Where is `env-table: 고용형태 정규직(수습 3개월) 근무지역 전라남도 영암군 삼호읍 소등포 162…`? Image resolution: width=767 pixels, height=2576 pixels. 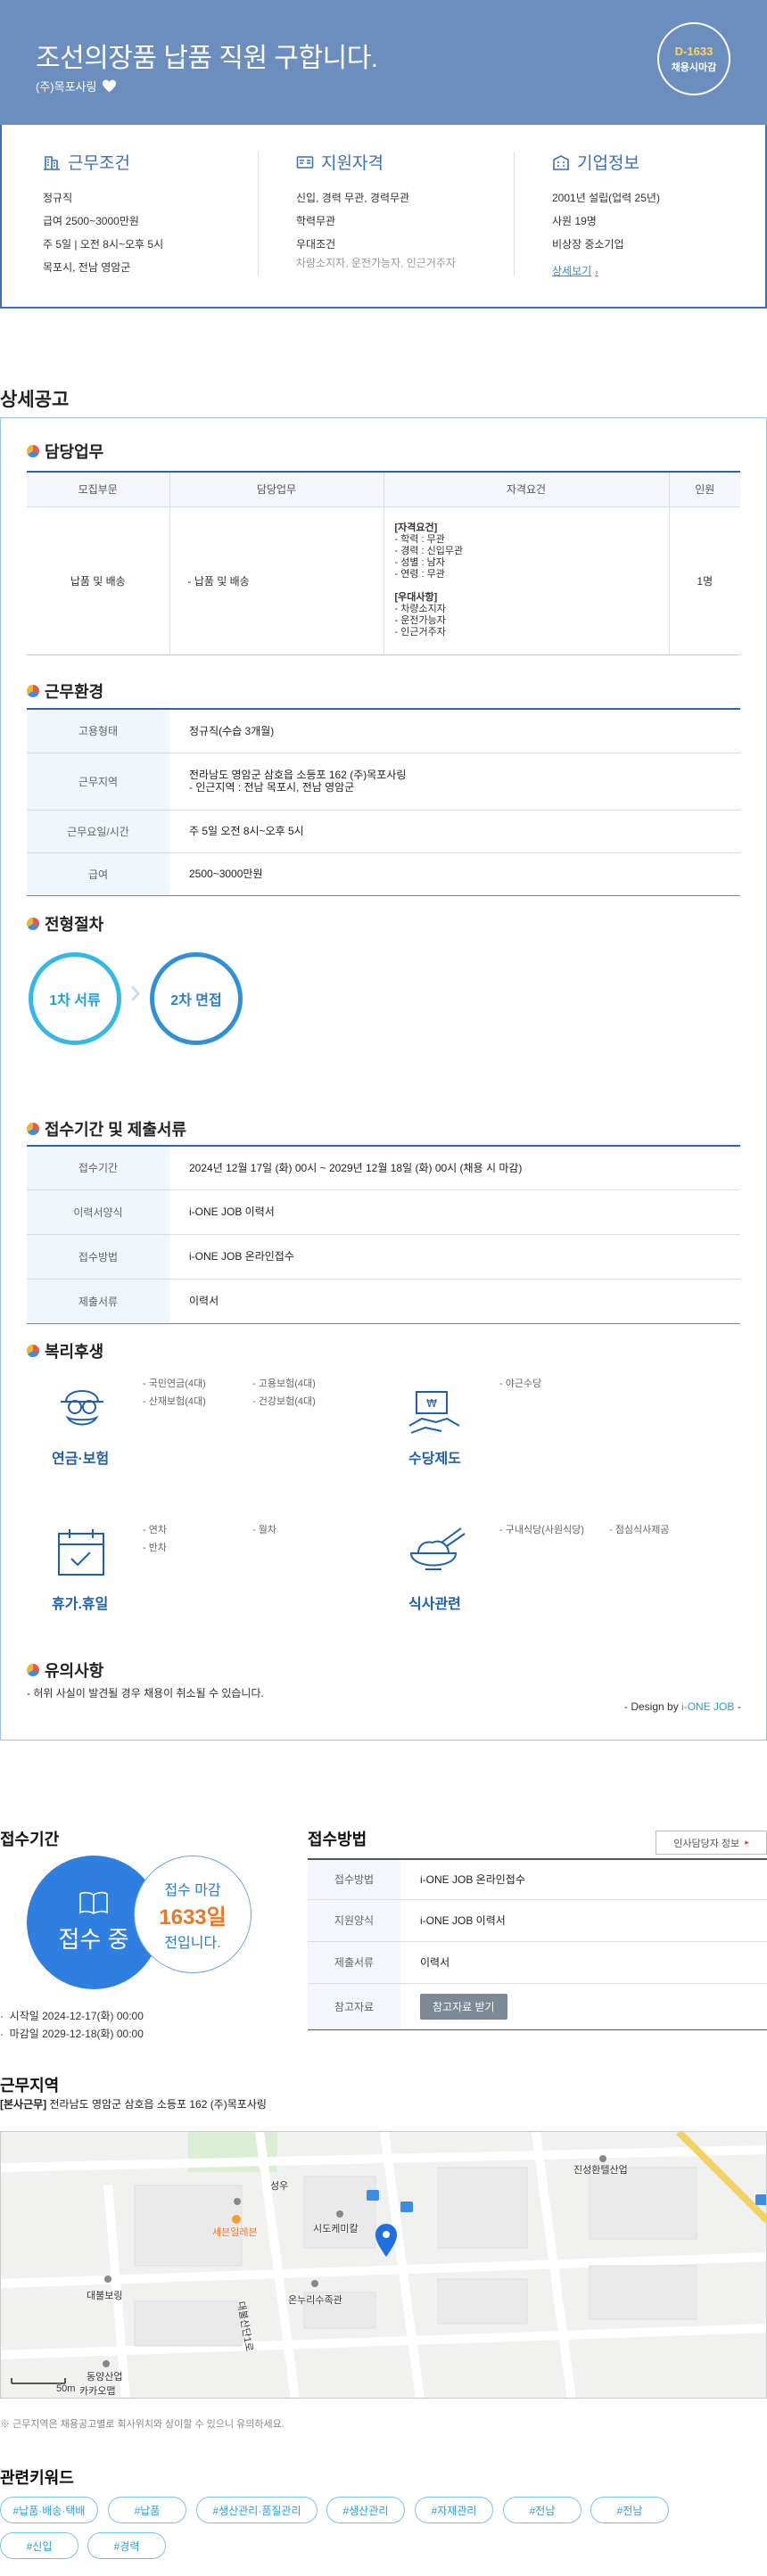
env-table: 고용형태 정규직(수습 3개월) 근무지역 전라남도 영암군 삼호읍 소등포 162… is located at coordinates (383, 803).